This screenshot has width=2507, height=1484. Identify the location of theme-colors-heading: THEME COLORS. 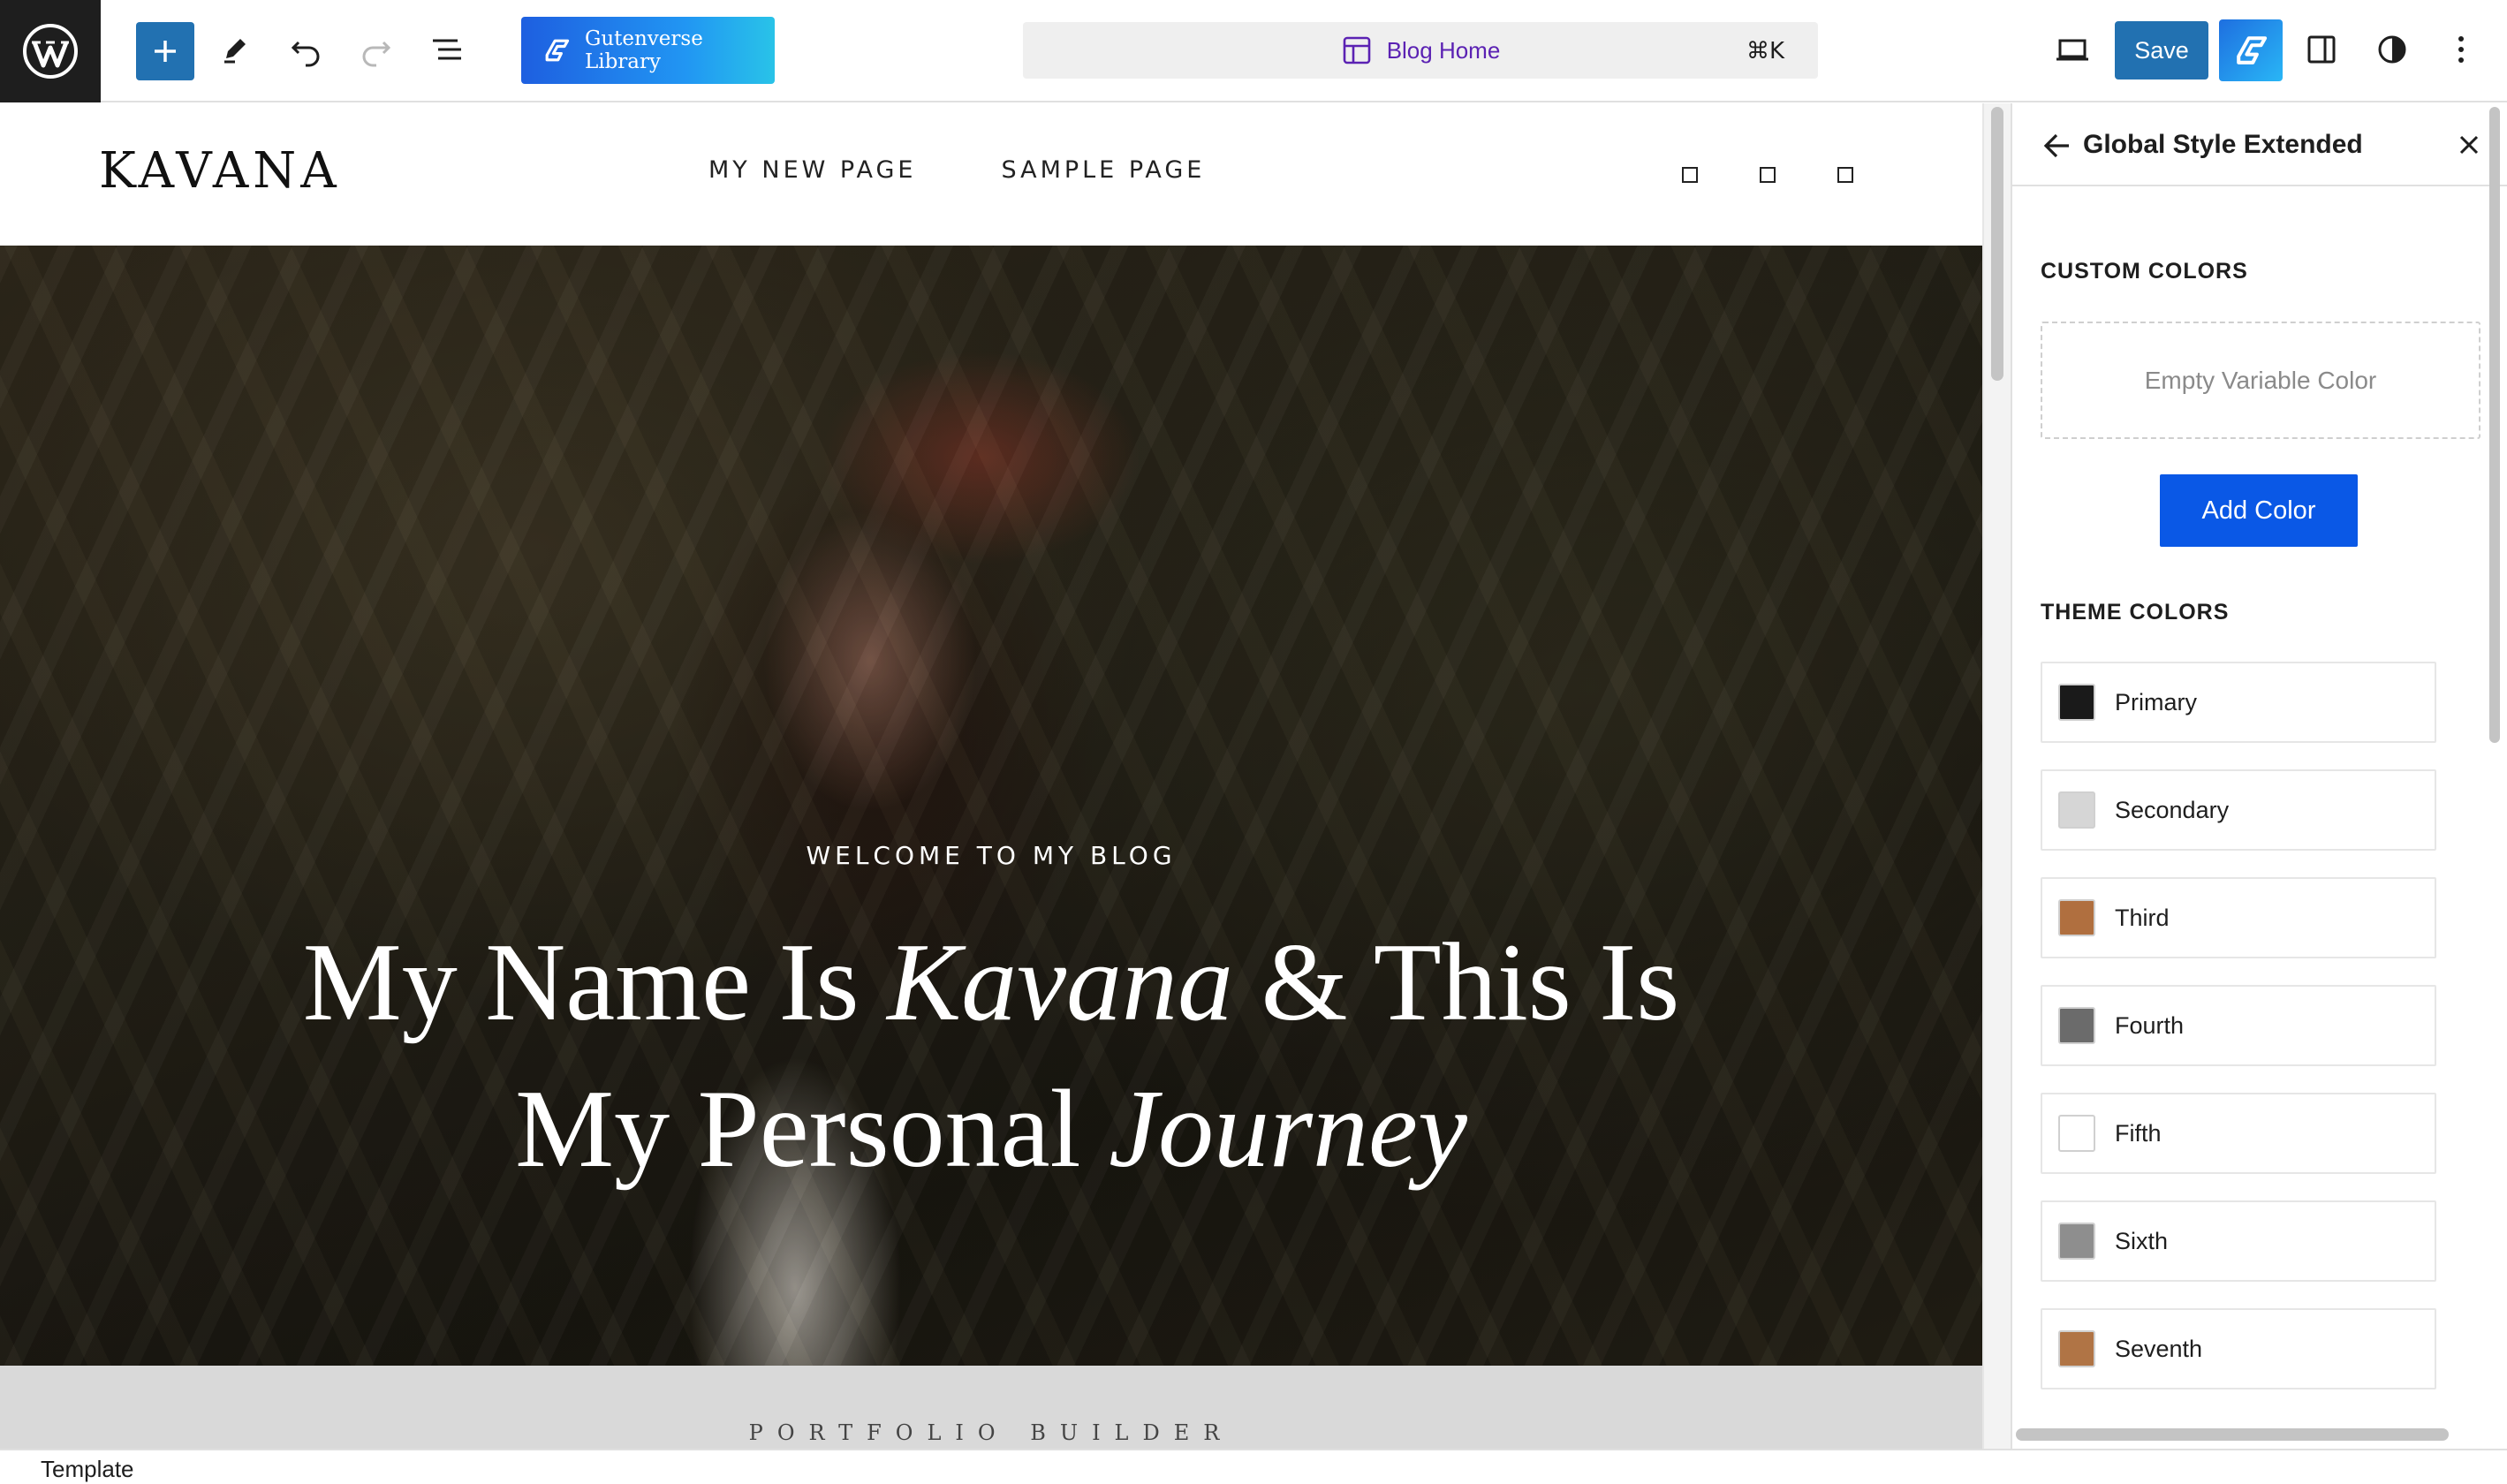
(2135, 612).